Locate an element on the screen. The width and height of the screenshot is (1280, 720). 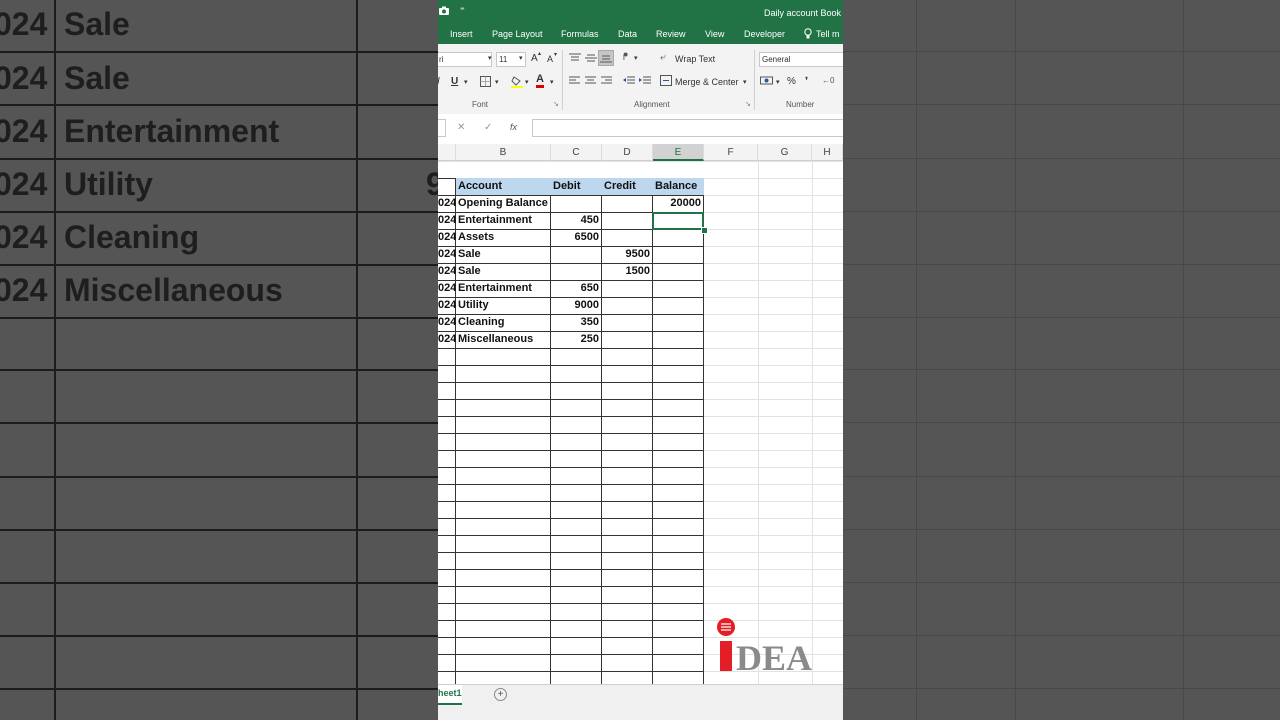
header-balance: Balance is located at coordinates (678, 186).